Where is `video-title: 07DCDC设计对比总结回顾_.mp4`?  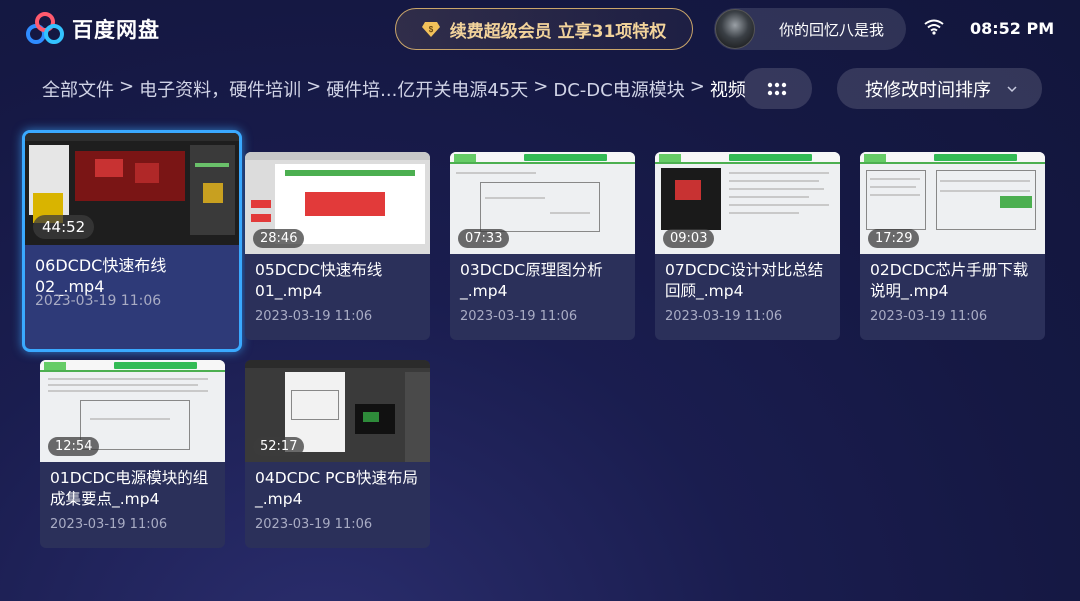
video-title: 07DCDC设计对比总结回顾_.mp4 is located at coordinates (744, 280).